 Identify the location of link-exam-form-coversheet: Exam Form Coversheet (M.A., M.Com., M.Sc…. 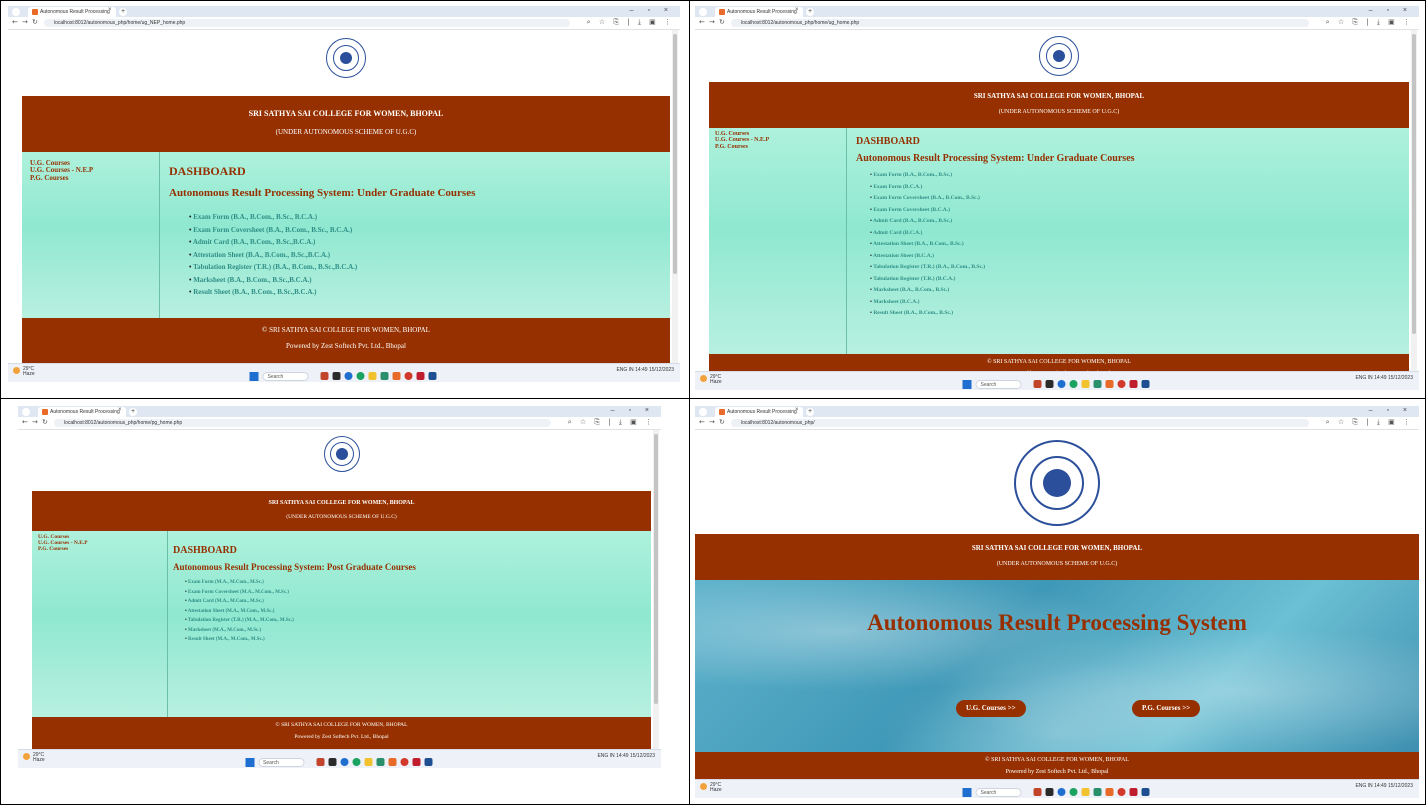
(418, 593).